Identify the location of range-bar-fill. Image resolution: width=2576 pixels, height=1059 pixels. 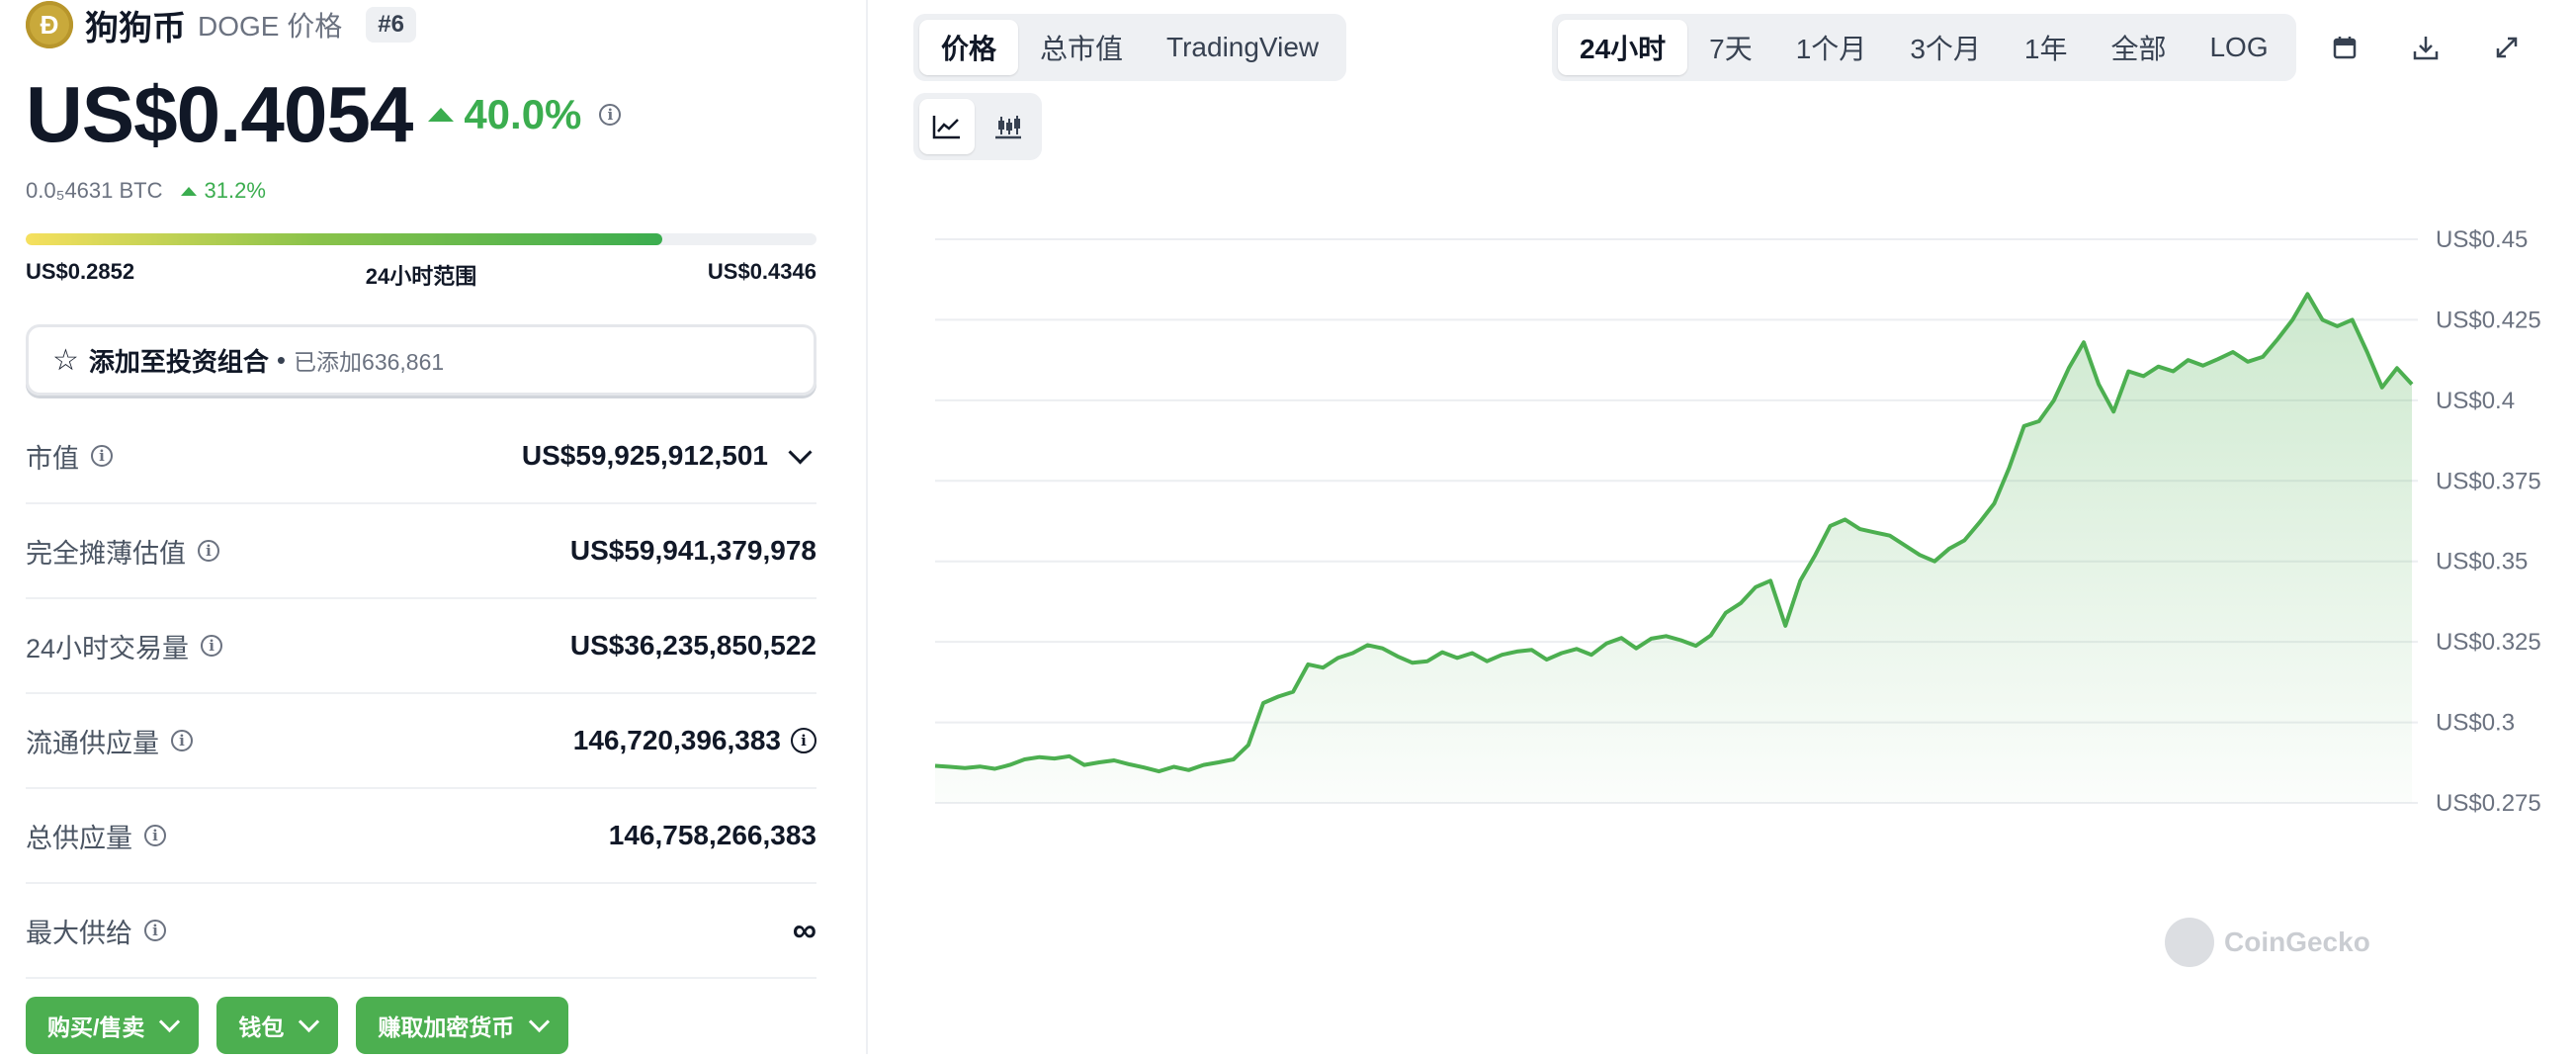
(344, 239).